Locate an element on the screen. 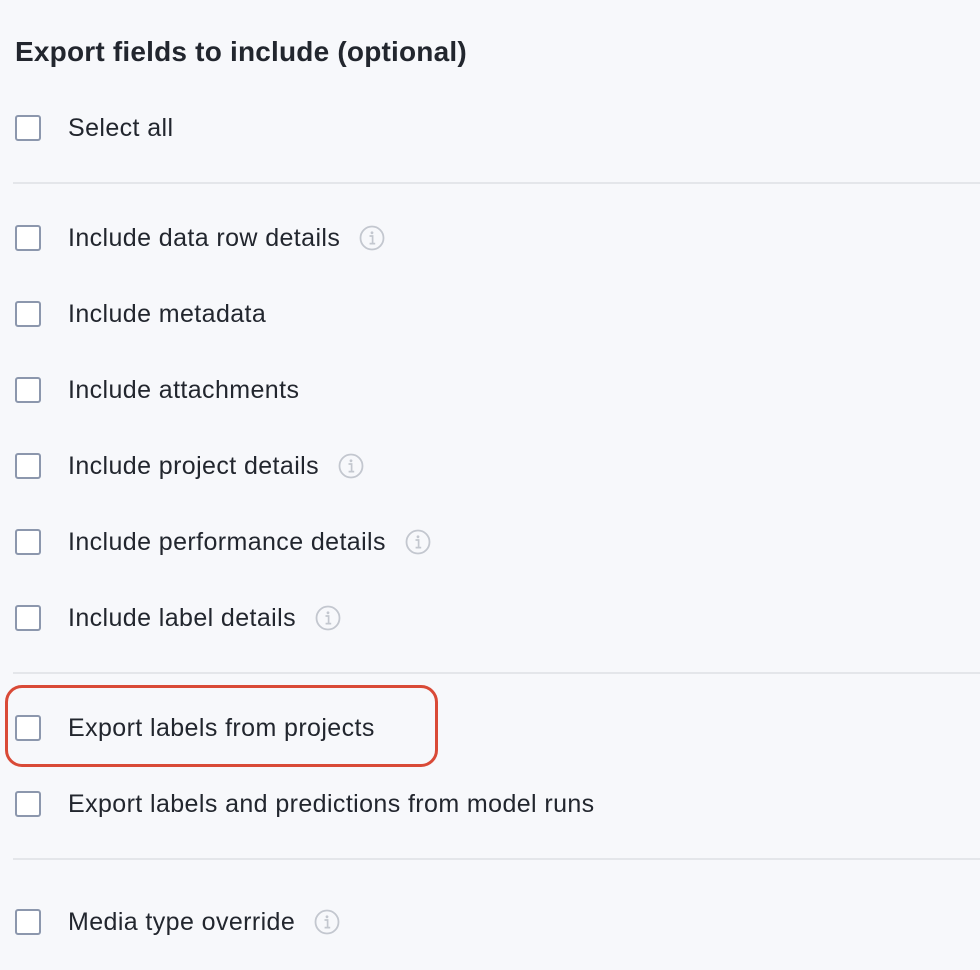 The height and width of the screenshot is (970, 980). select-all-checkbox is located at coordinates (28, 128).